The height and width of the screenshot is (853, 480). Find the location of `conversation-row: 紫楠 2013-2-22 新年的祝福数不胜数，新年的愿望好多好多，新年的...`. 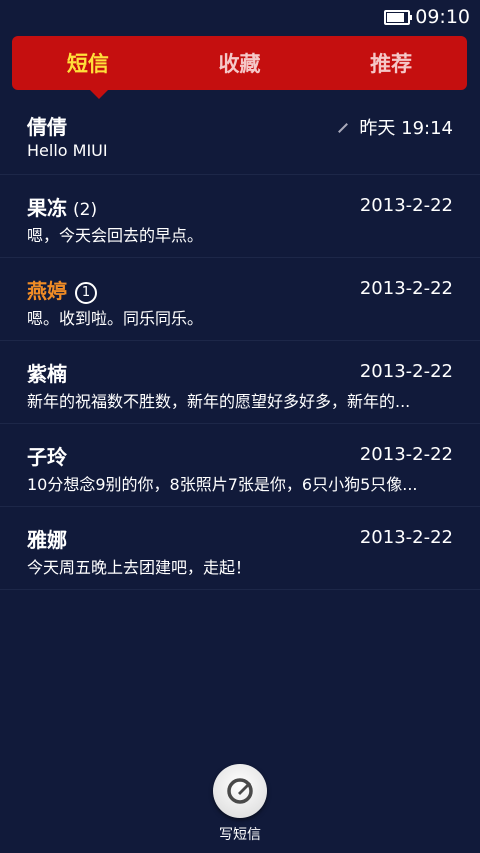

conversation-row: 紫楠 2013-2-22 新年的祝福数不胜数，新年的愿望好多好多，新年的... is located at coordinates (240, 382).